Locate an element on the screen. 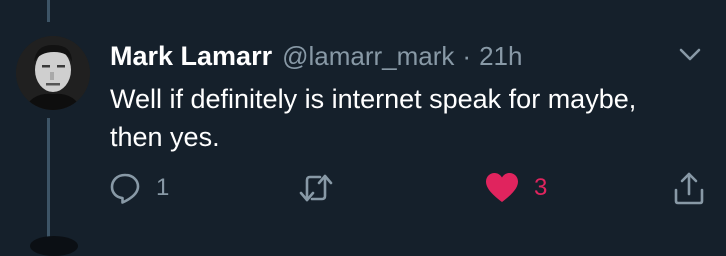  retweet-button is located at coordinates (323, 188).